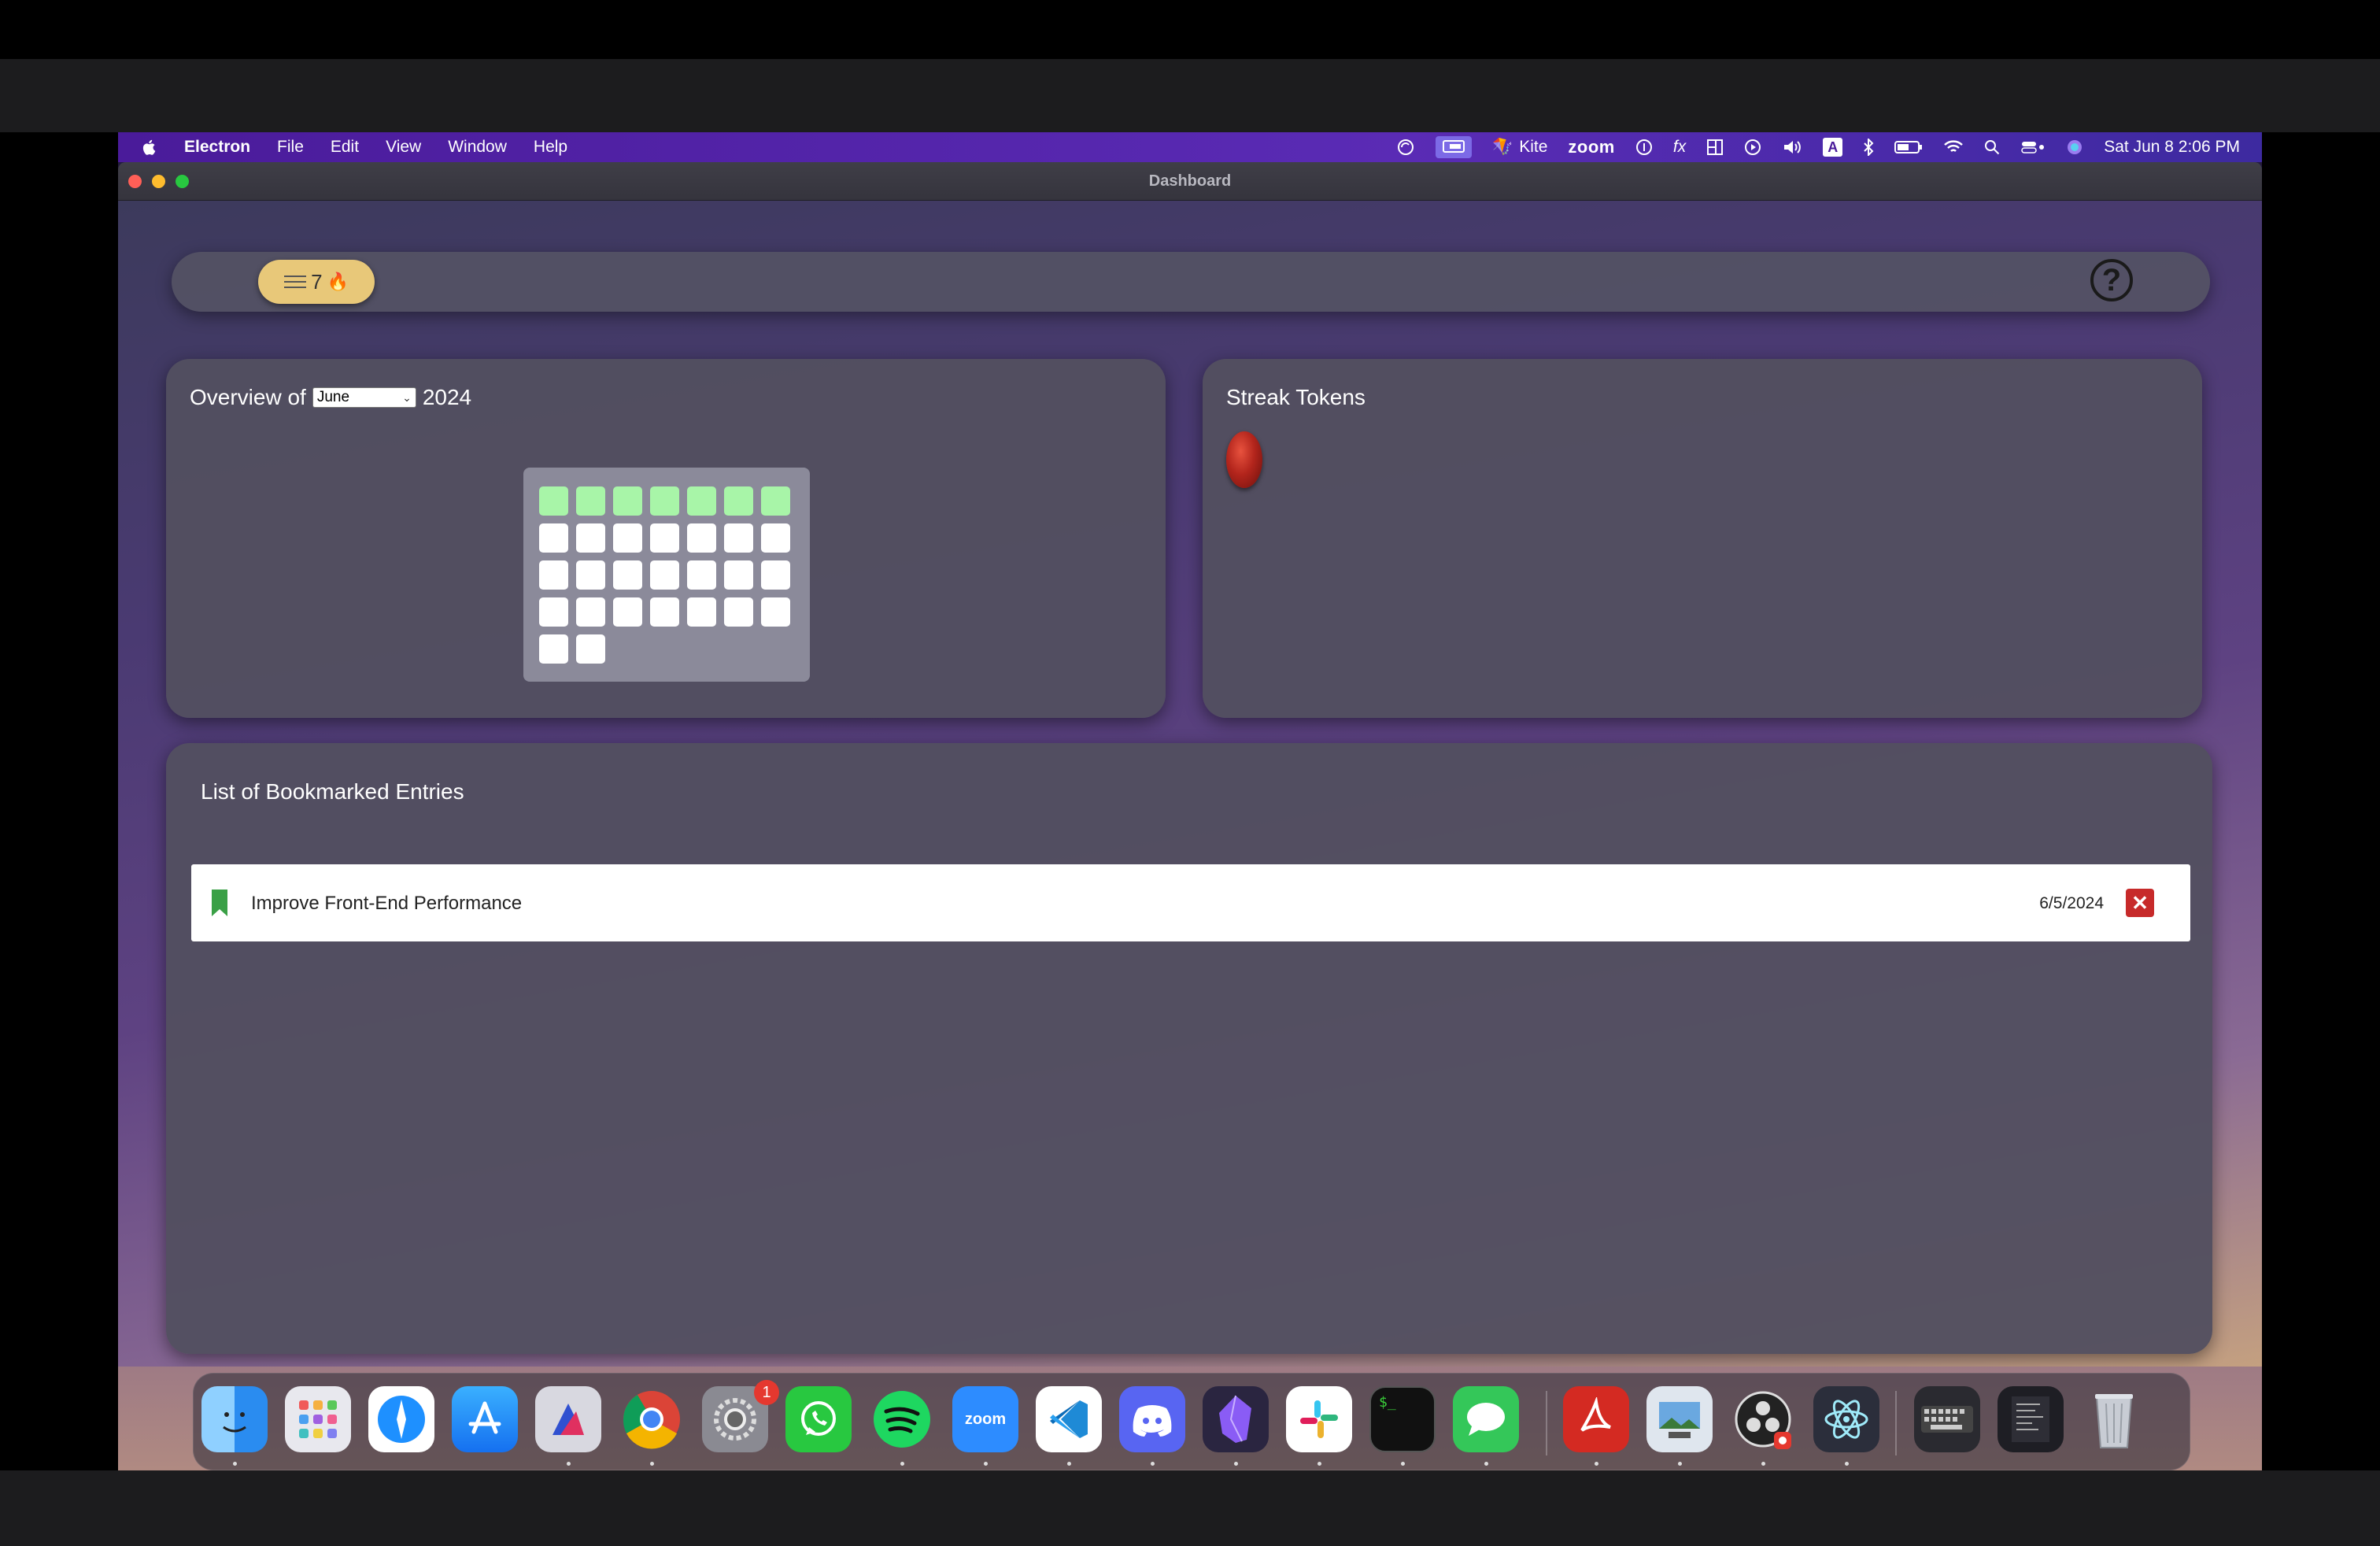  Describe the element at coordinates (1680, 148) in the screenshot. I see `fx-icon: fx` at that location.